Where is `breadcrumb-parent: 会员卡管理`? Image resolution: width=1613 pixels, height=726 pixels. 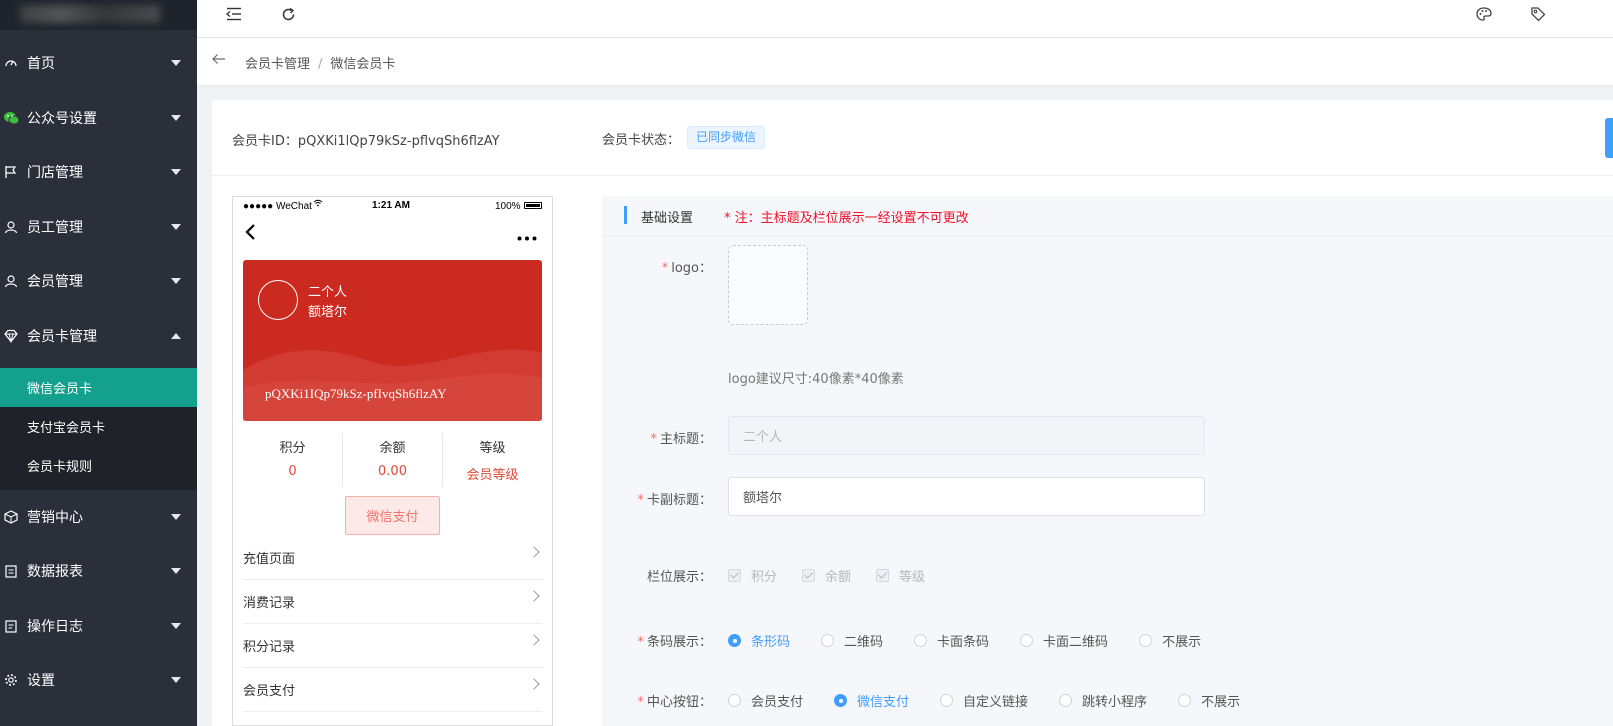 breadcrumb-parent: 会员卡管理 is located at coordinates (277, 64).